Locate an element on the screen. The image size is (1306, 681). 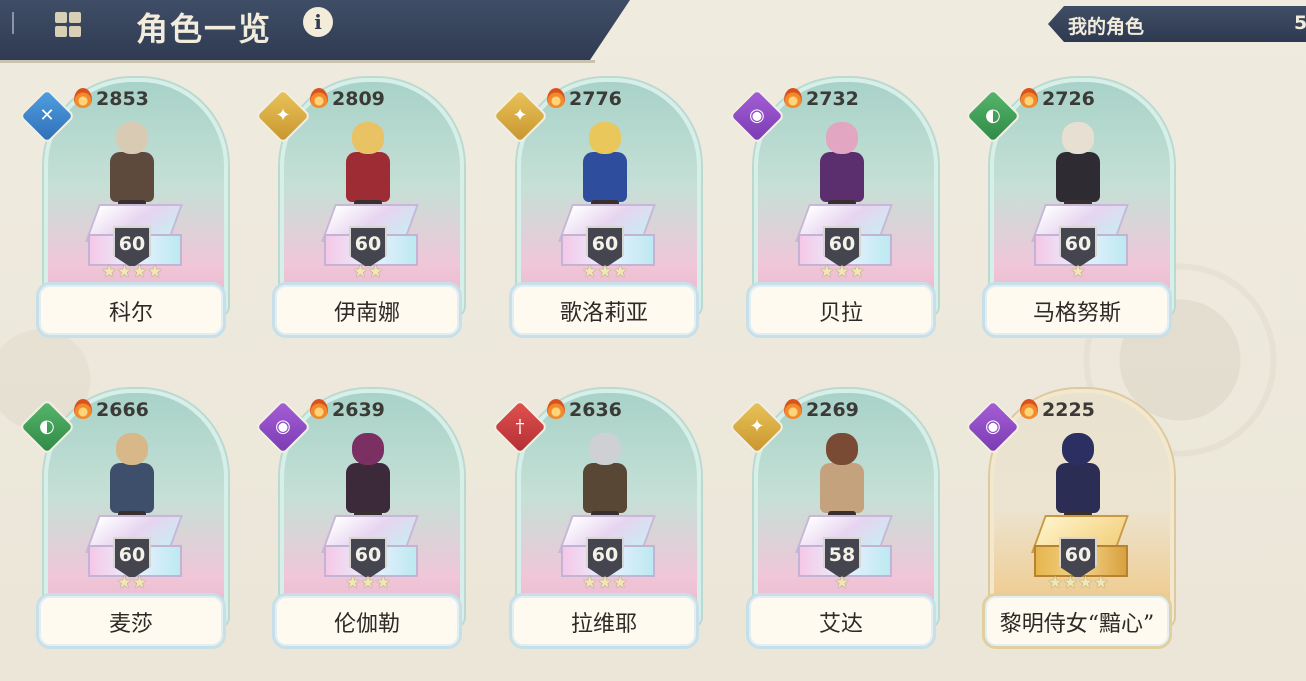
name-plate: 拉维耶 is located at coordinates (604, 621).